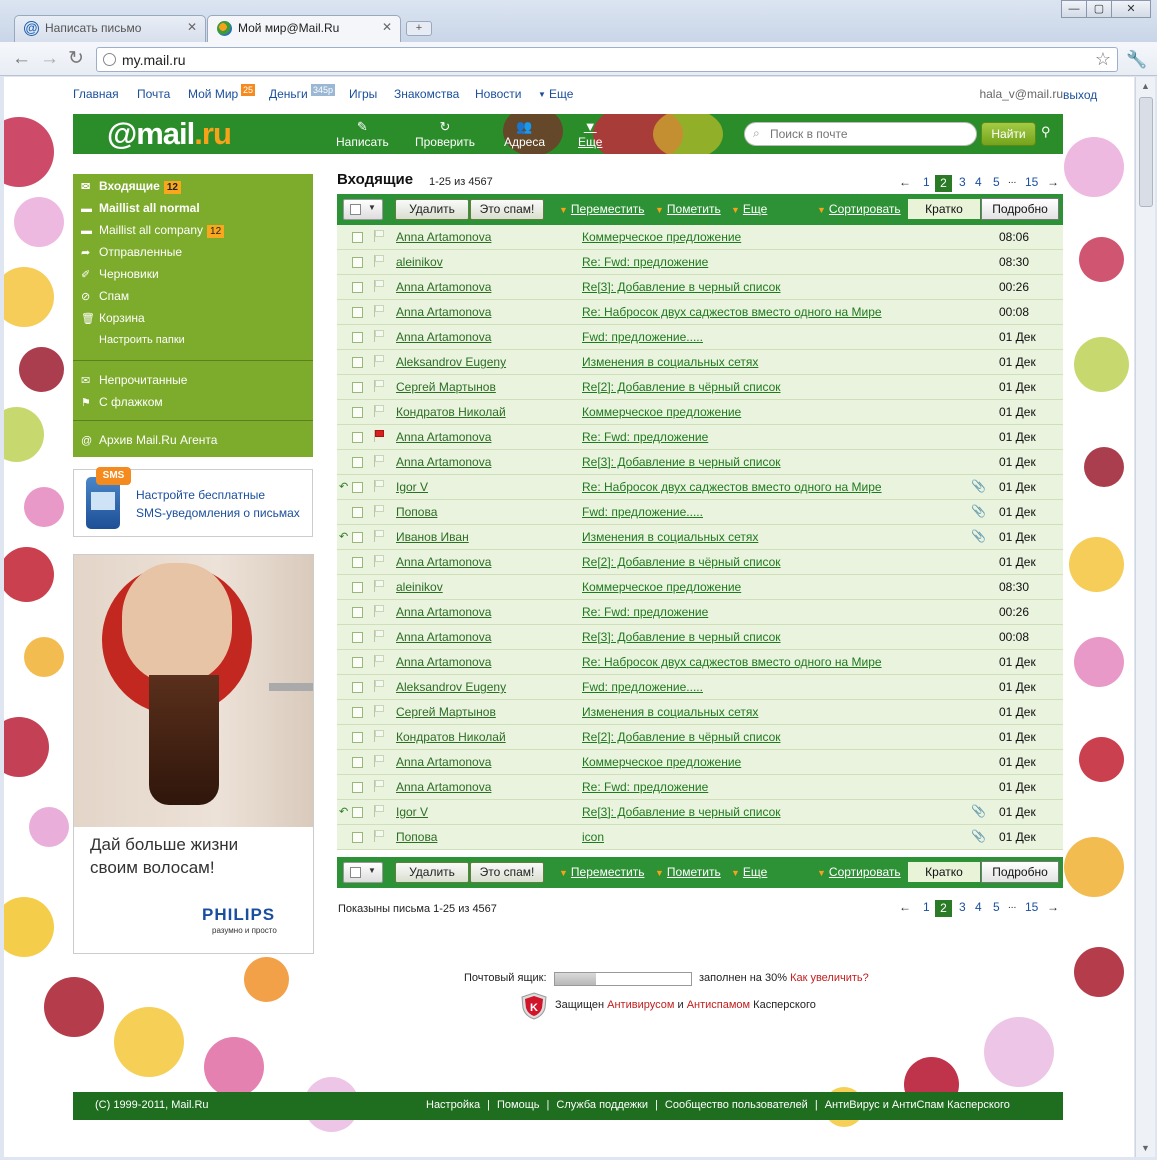 The height and width of the screenshot is (1160, 1157). Describe the element at coordinates (1053, 907) in the screenshot. I see `next-page-arrow-icon: →` at that location.